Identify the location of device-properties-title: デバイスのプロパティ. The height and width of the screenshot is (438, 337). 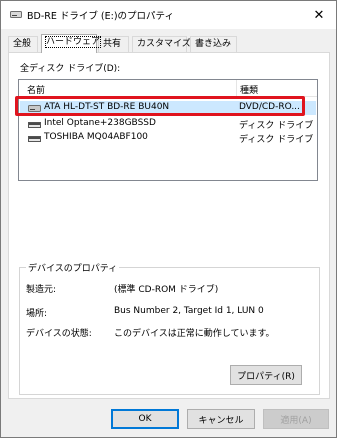
(73, 267).